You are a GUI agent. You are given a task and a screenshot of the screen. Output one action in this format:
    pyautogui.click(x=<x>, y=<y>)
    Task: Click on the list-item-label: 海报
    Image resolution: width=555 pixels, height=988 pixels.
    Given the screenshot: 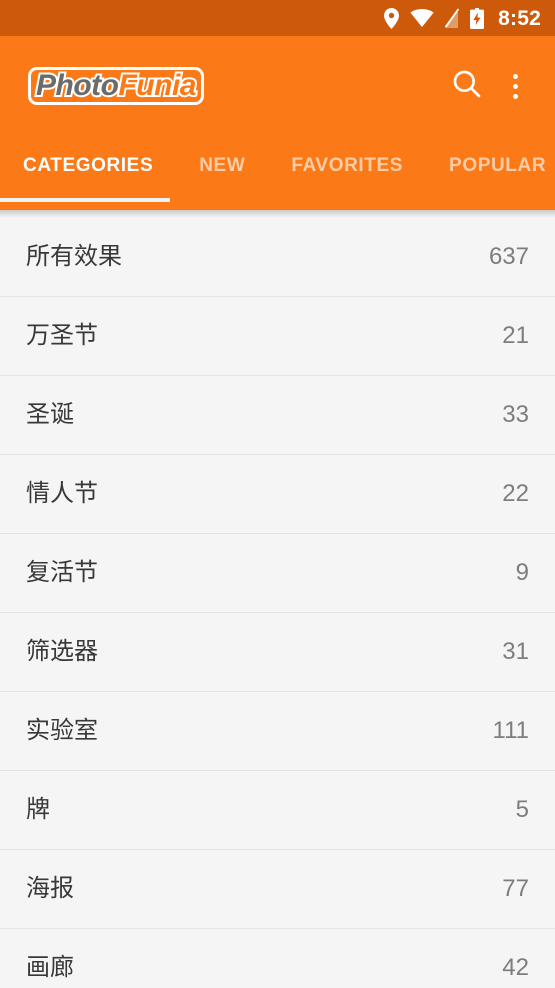 What is the action you would take?
    pyautogui.click(x=50, y=888)
    